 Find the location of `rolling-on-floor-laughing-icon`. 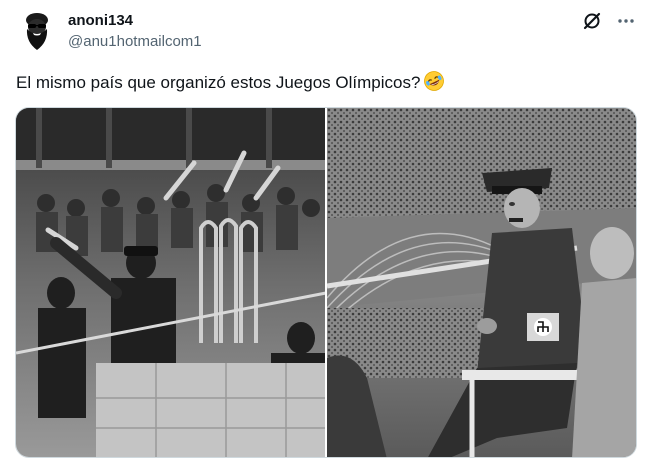

rolling-on-floor-laughing-icon is located at coordinates (434, 81).